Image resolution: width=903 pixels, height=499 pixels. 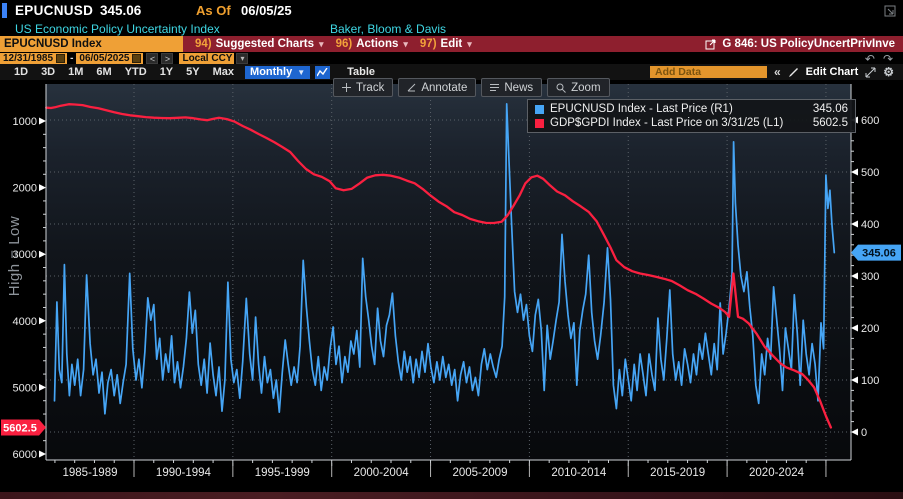 I want to click on index-description: US Economic Policy Uncertainty Index, so click(x=117, y=29).